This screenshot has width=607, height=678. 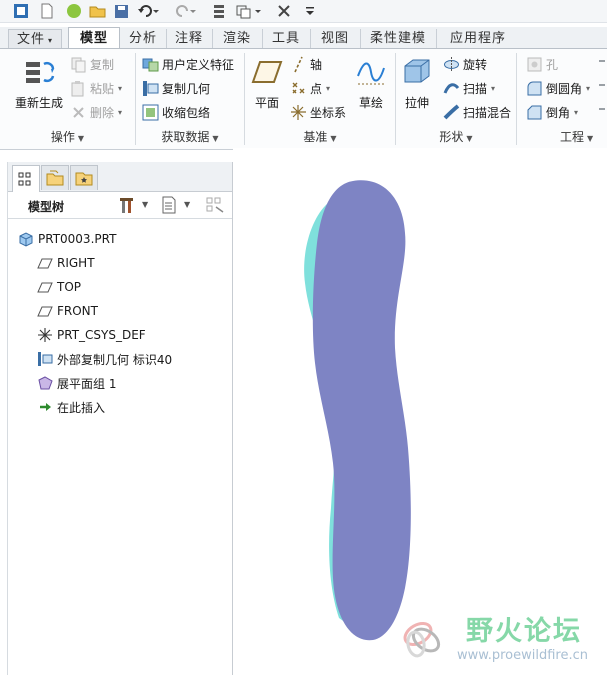 I want to click on group-engineering-label: 工程 ▼, so click(x=583, y=137).